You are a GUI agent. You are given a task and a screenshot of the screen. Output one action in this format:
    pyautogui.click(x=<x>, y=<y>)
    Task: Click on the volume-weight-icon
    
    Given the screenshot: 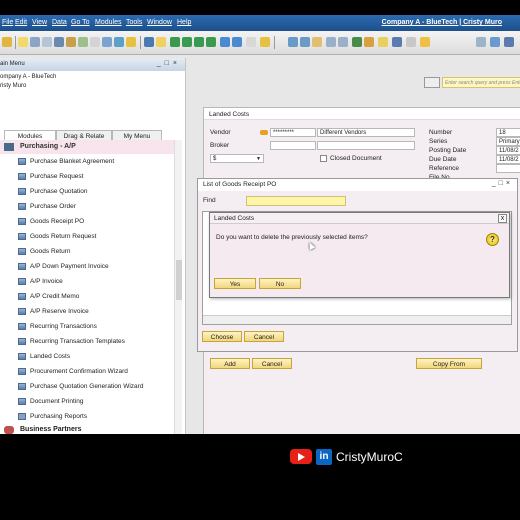 What is the action you would take?
    pyautogui.click(x=357, y=42)
    